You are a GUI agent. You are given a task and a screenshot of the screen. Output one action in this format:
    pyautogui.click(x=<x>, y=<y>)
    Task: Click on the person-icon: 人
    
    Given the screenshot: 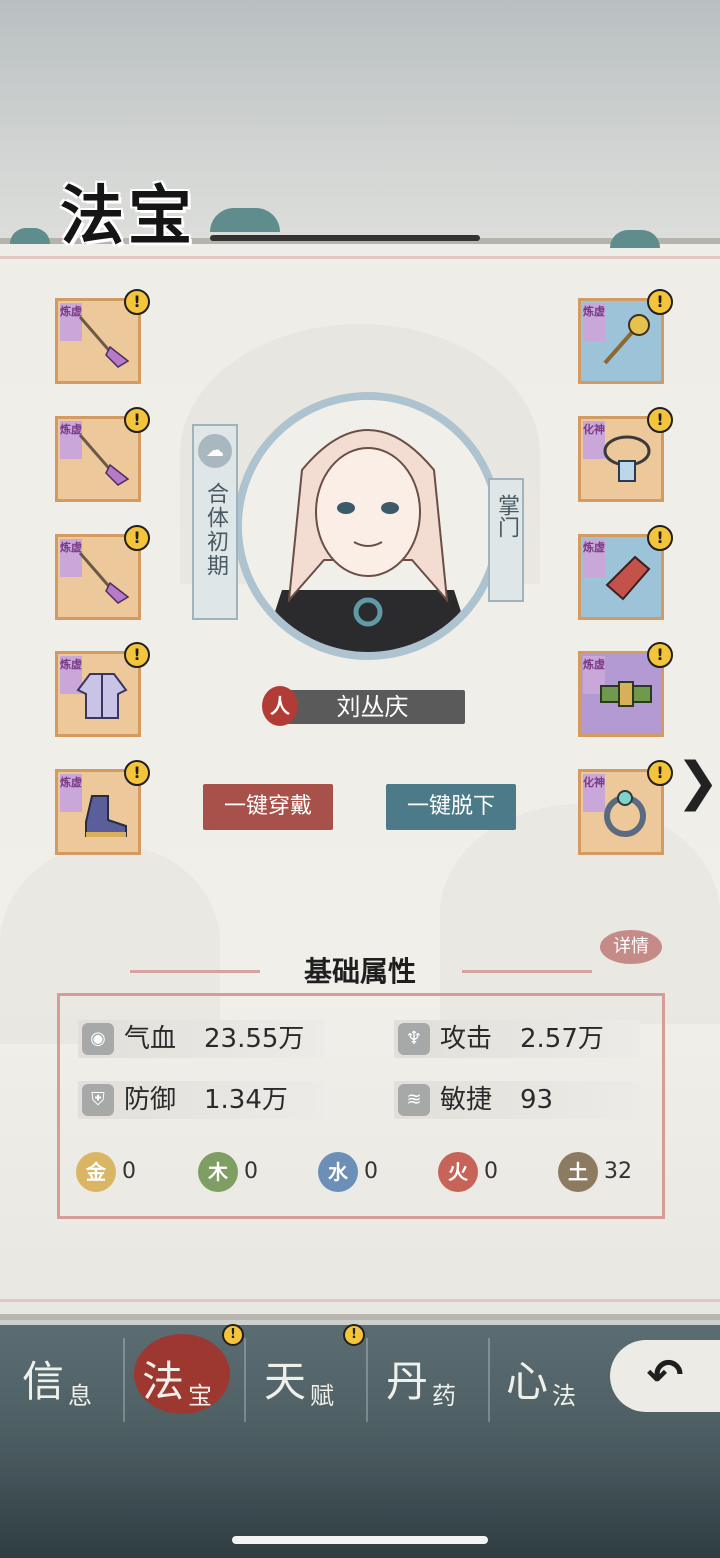 What is the action you would take?
    pyautogui.click(x=280, y=706)
    